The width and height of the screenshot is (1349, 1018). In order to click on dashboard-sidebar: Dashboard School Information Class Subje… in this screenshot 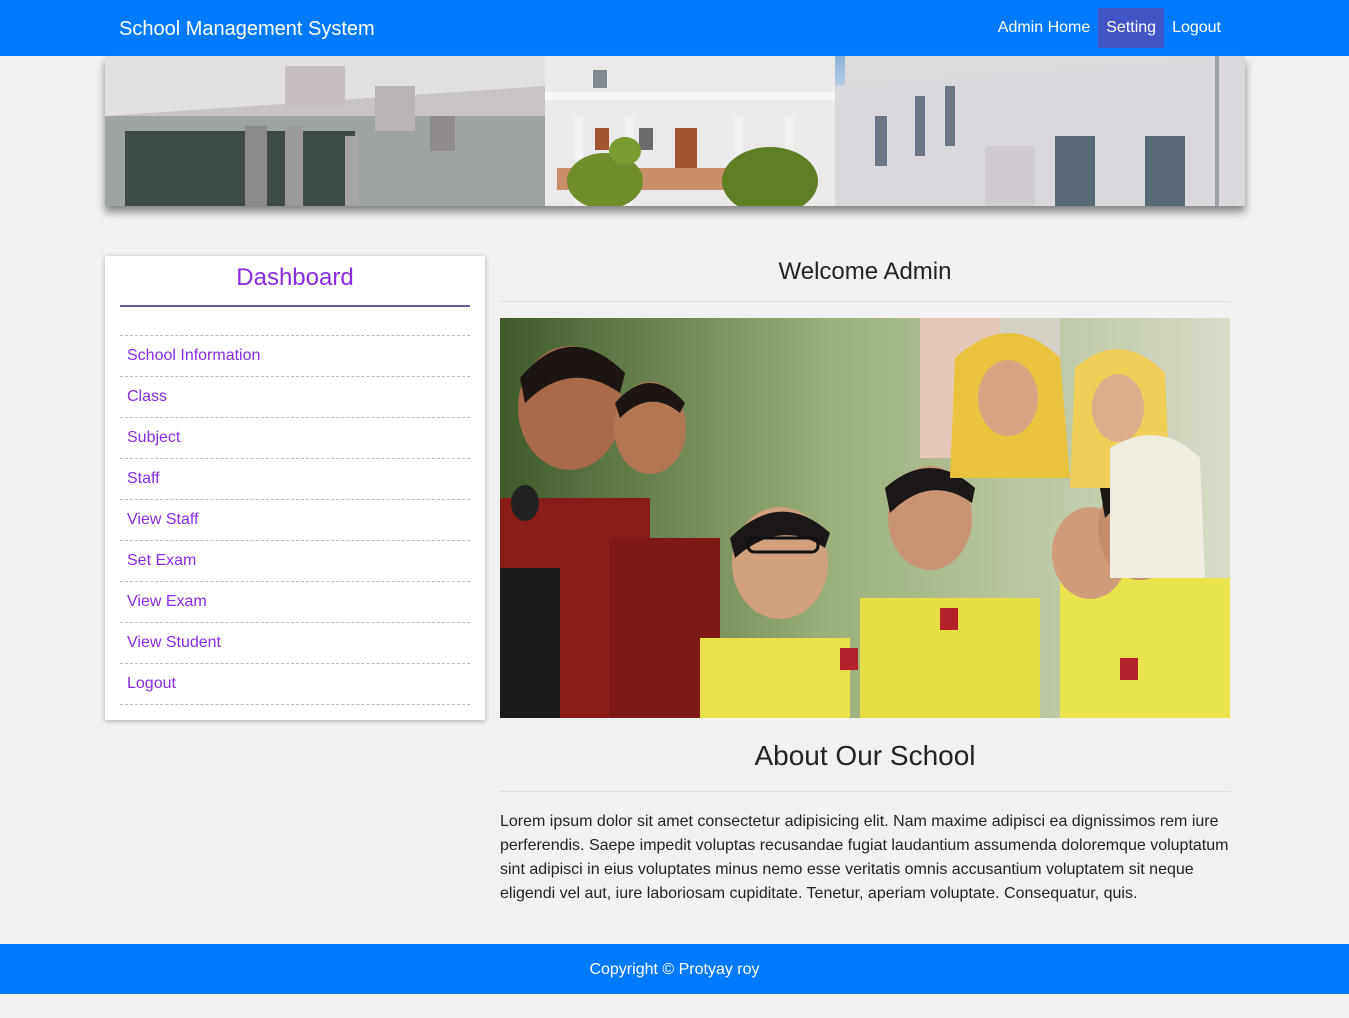, I will do `click(295, 488)`.